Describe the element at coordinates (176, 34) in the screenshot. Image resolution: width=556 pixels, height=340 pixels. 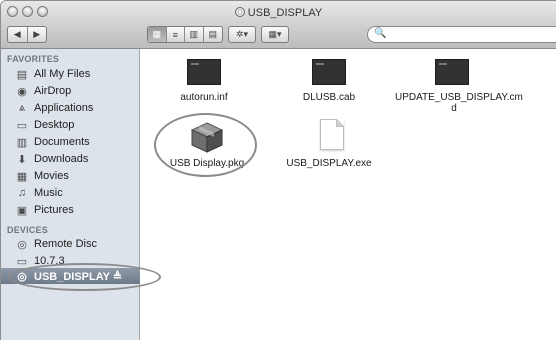
I see `list-view-button: ≡` at that location.